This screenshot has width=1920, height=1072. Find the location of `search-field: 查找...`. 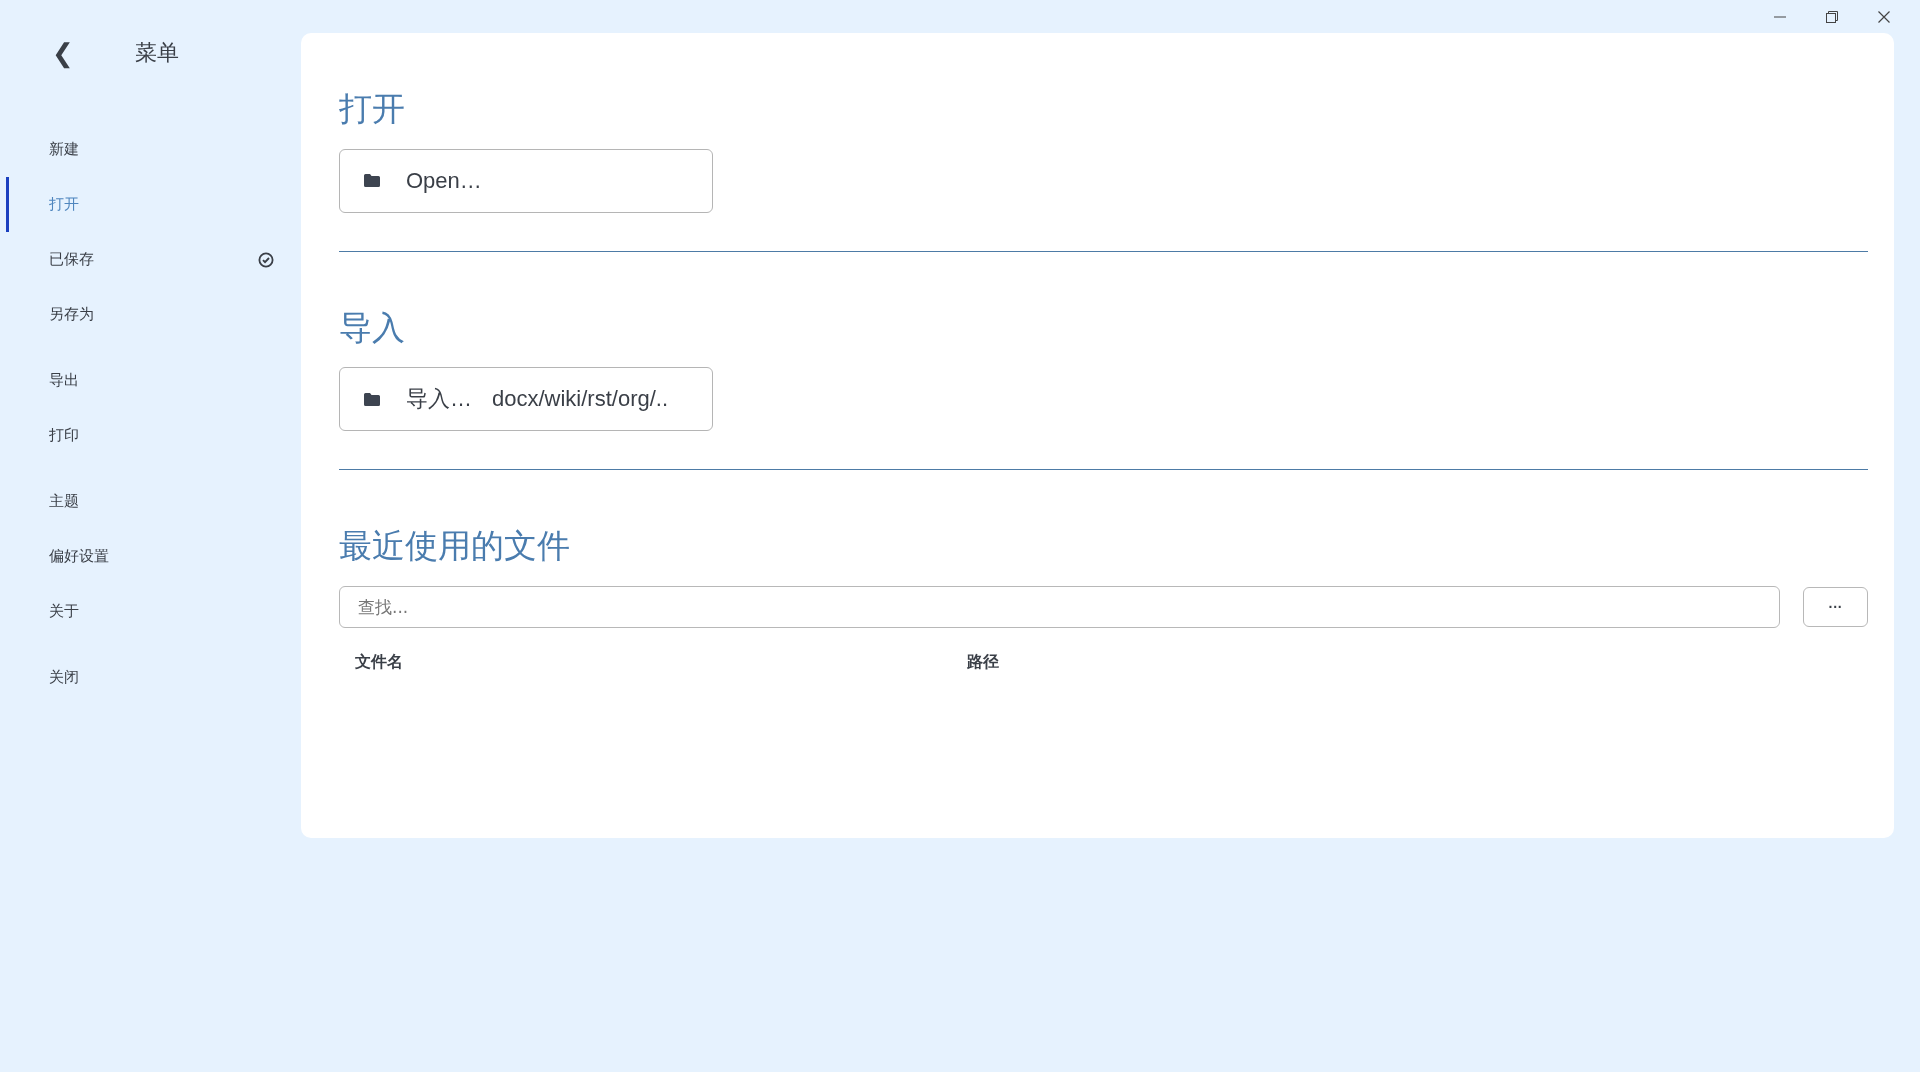

search-field: 查找... is located at coordinates (1059, 606).